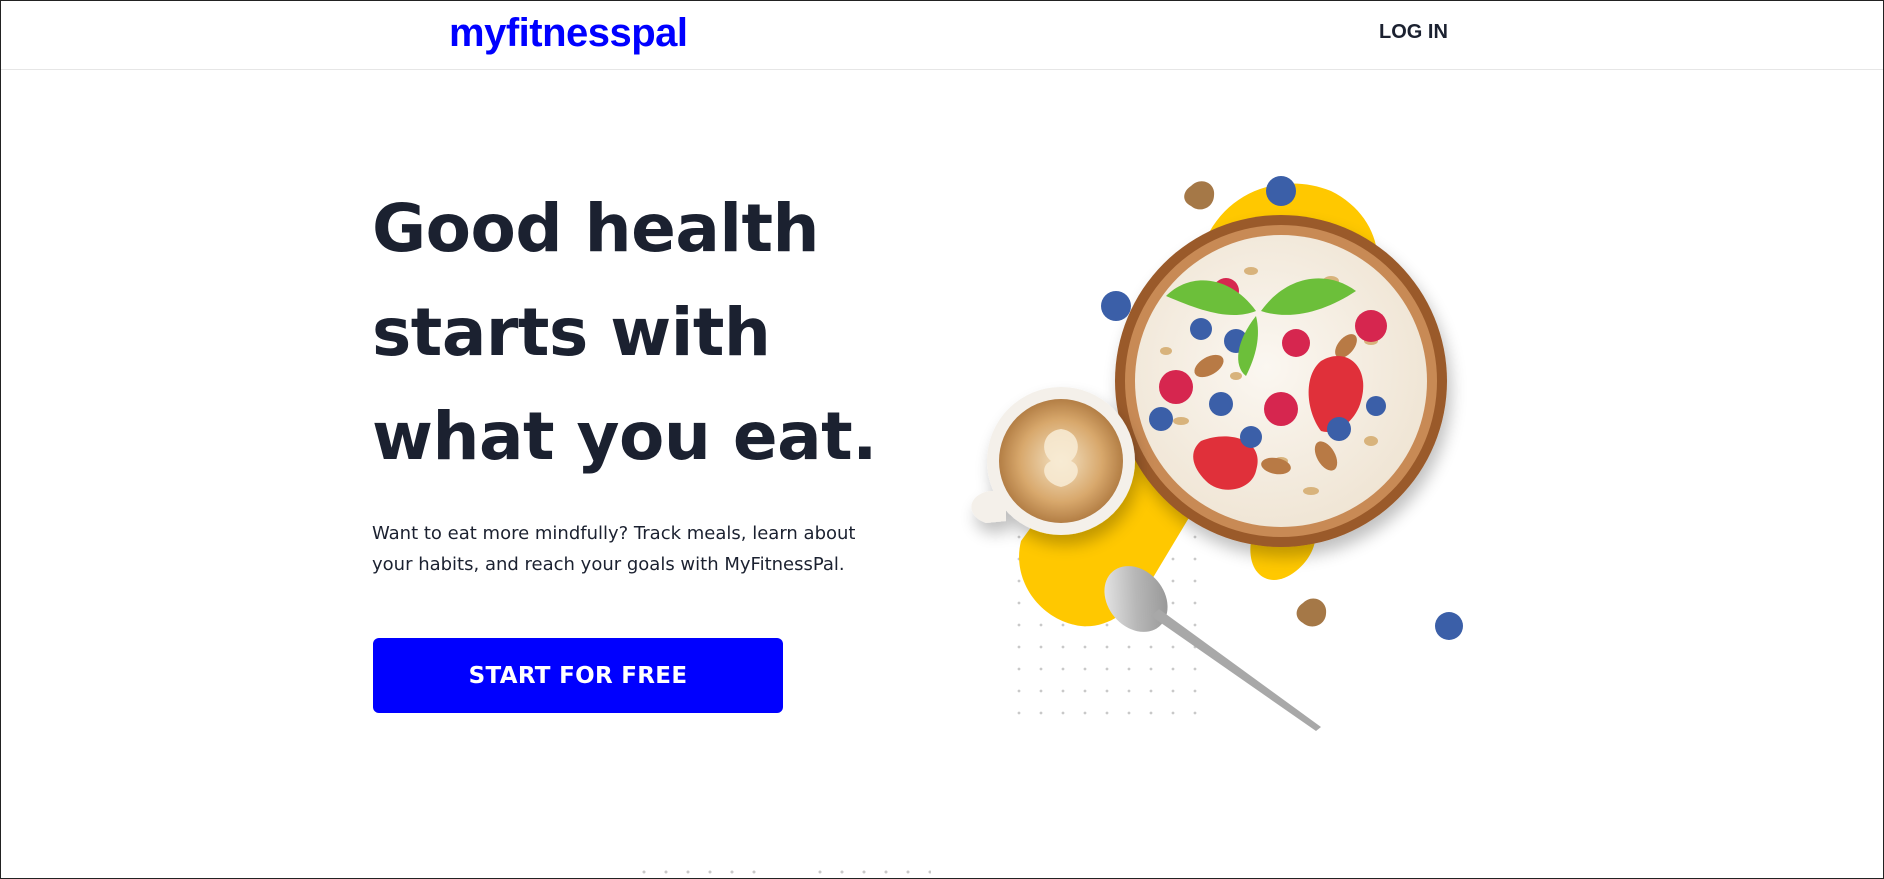 The height and width of the screenshot is (879, 1884). Describe the element at coordinates (596, 228) in the screenshot. I see `hero-headline-line-1: Good health` at that location.